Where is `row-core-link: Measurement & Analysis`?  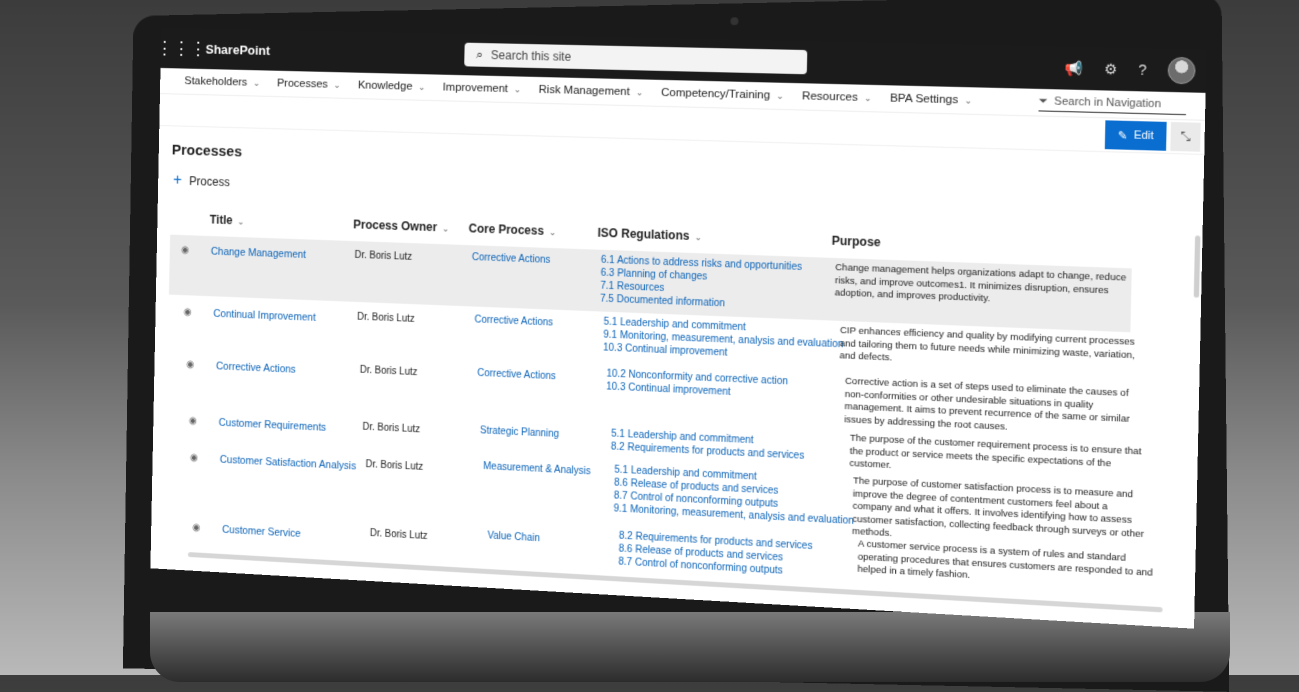
row-core-link: Measurement & Analysis is located at coordinates (537, 469).